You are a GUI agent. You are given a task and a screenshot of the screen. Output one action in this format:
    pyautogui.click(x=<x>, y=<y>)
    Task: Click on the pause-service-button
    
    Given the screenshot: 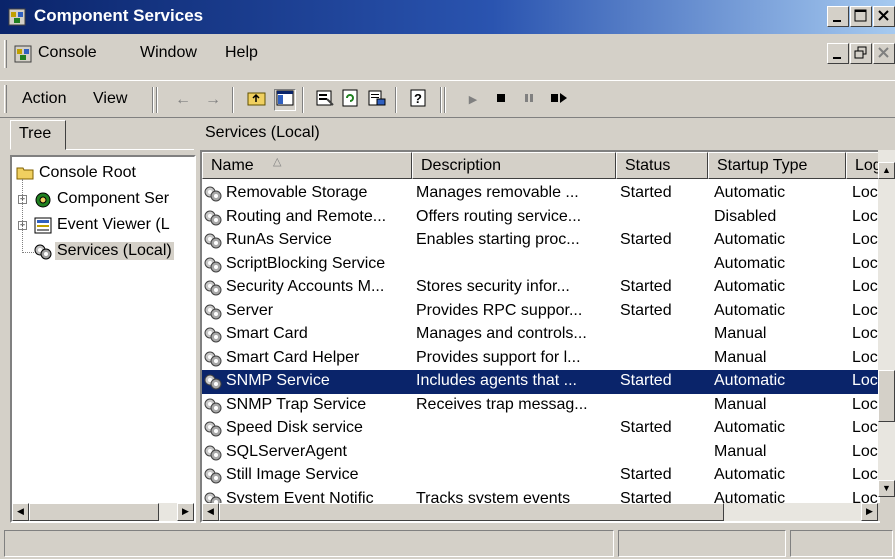 What is the action you would take?
    pyautogui.click(x=529, y=100)
    